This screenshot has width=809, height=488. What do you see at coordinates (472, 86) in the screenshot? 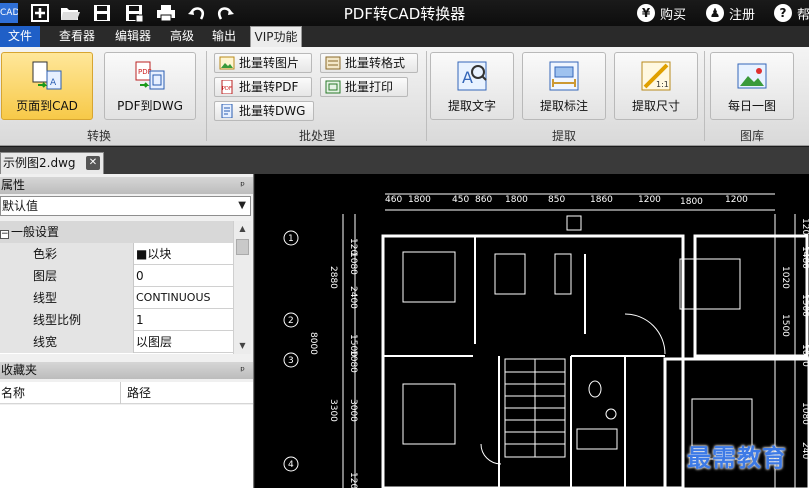
I see `extract-text-button: A 提取文字` at bounding box center [472, 86].